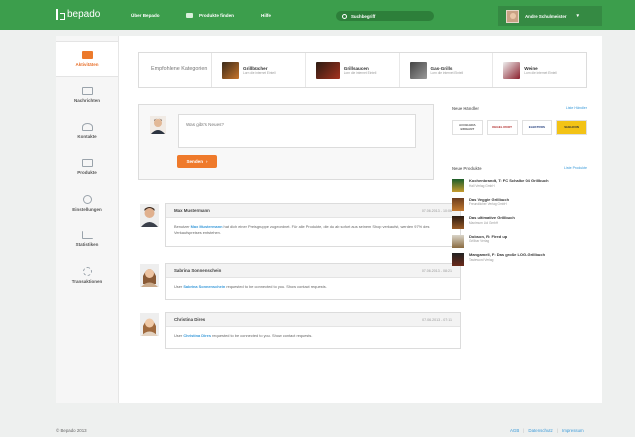  Describe the element at coordinates (297, 131) in the screenshot. I see `status-input: Was gibt's Neues?` at that location.